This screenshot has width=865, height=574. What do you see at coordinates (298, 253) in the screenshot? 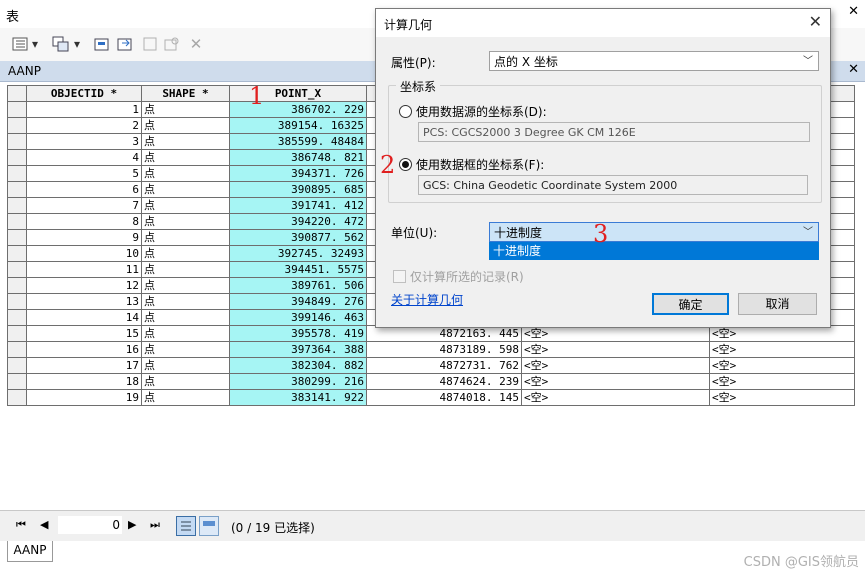
I see `cell-point-x: 392745. 32493` at bounding box center [298, 253].